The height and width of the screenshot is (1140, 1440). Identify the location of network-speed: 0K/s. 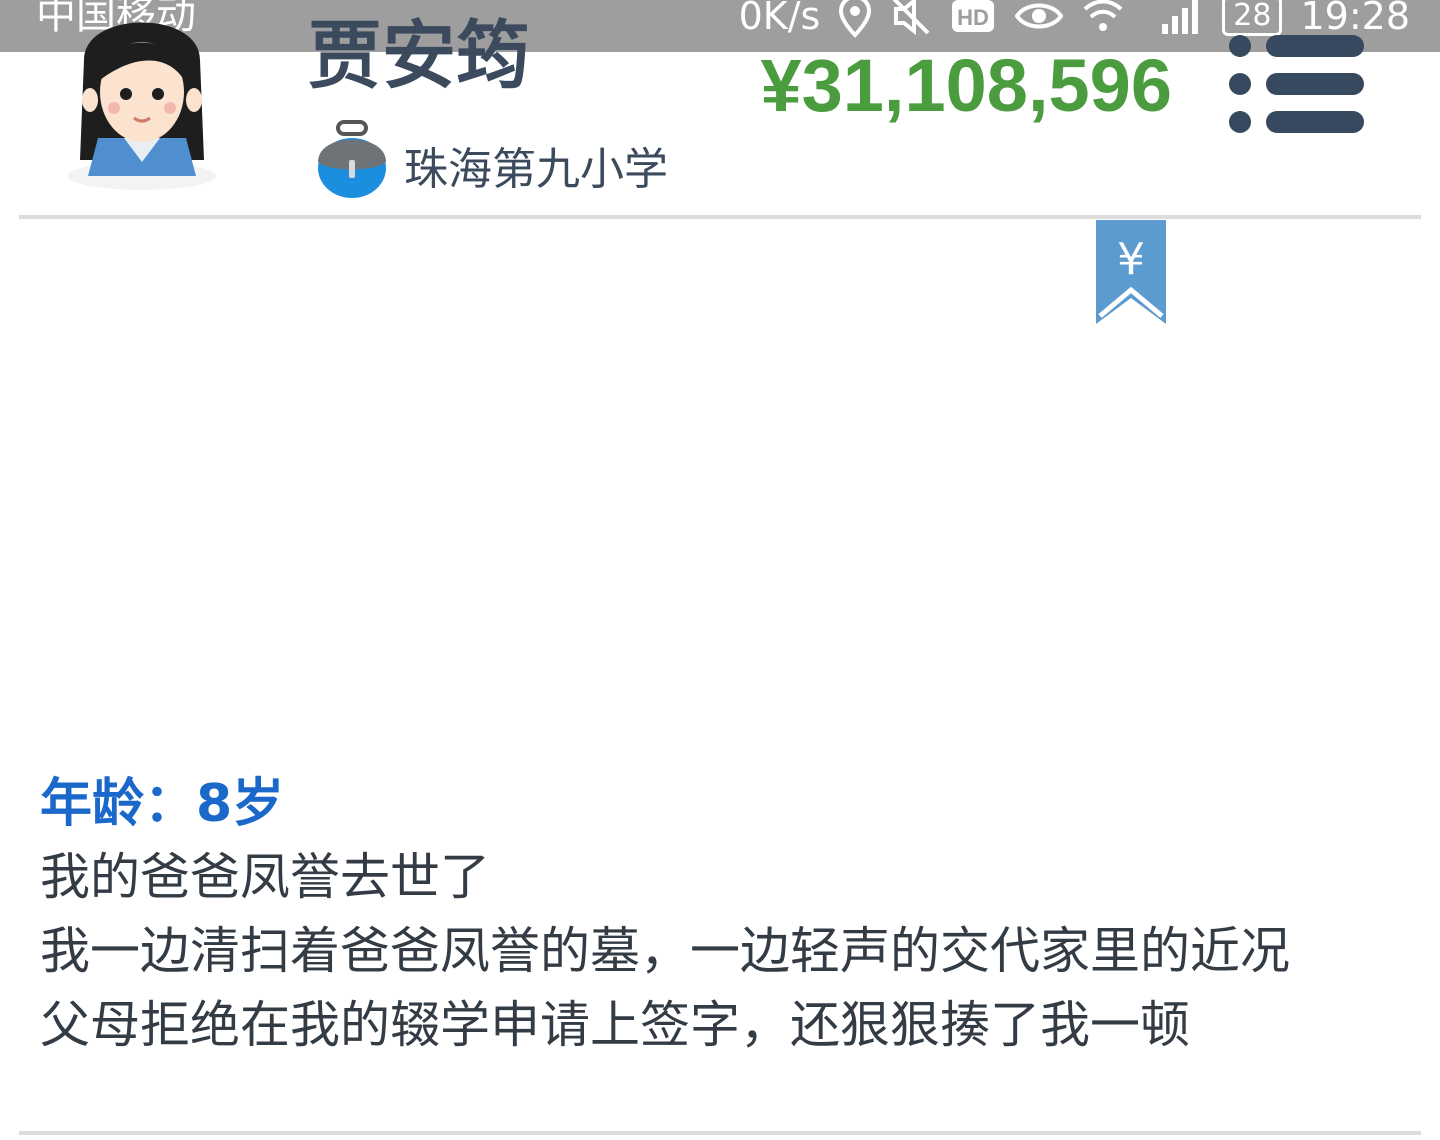
(779, 19).